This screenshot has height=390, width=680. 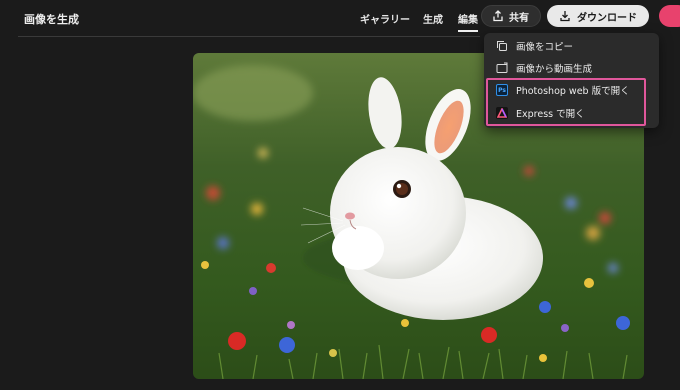 I want to click on download-label: ダウンロード, so click(x=607, y=18).